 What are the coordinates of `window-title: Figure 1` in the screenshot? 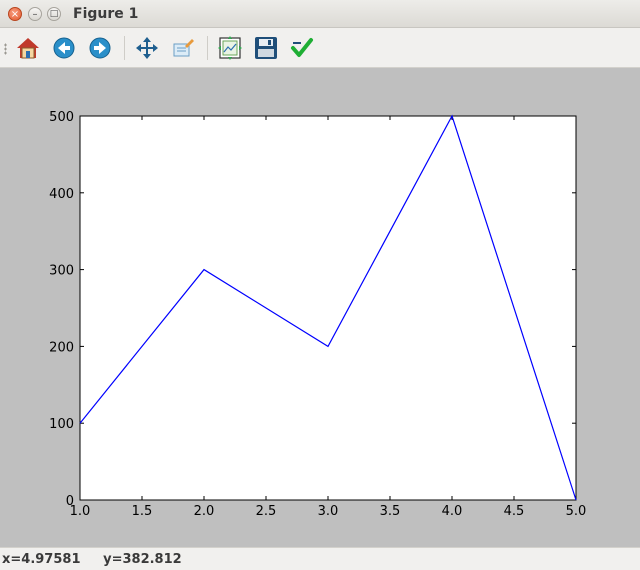 It's located at (106, 14).